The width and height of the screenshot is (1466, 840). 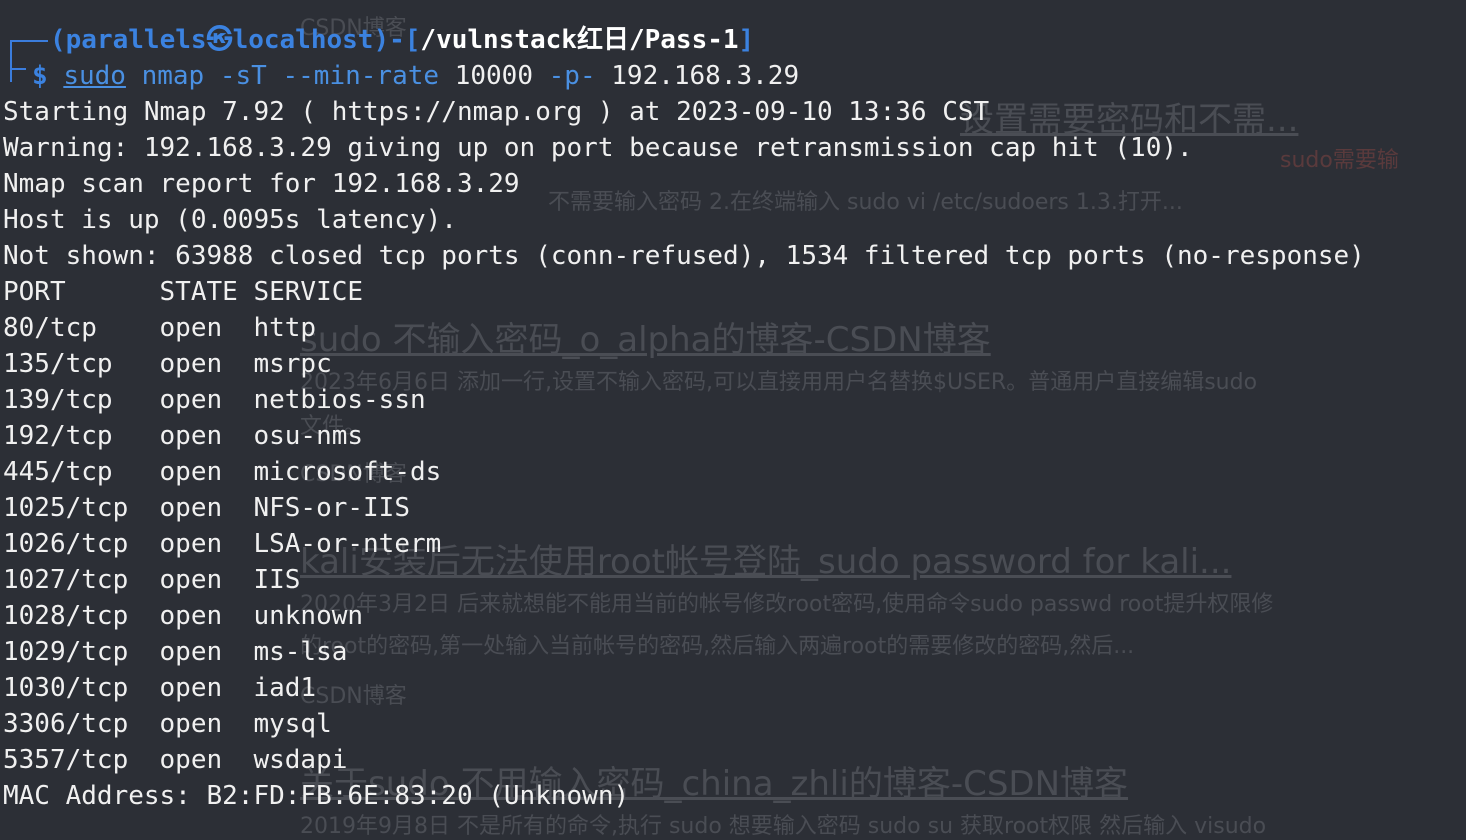 What do you see at coordinates (214, 400) in the screenshot?
I see `port-row: 139/tcp open netbios-ssn` at bounding box center [214, 400].